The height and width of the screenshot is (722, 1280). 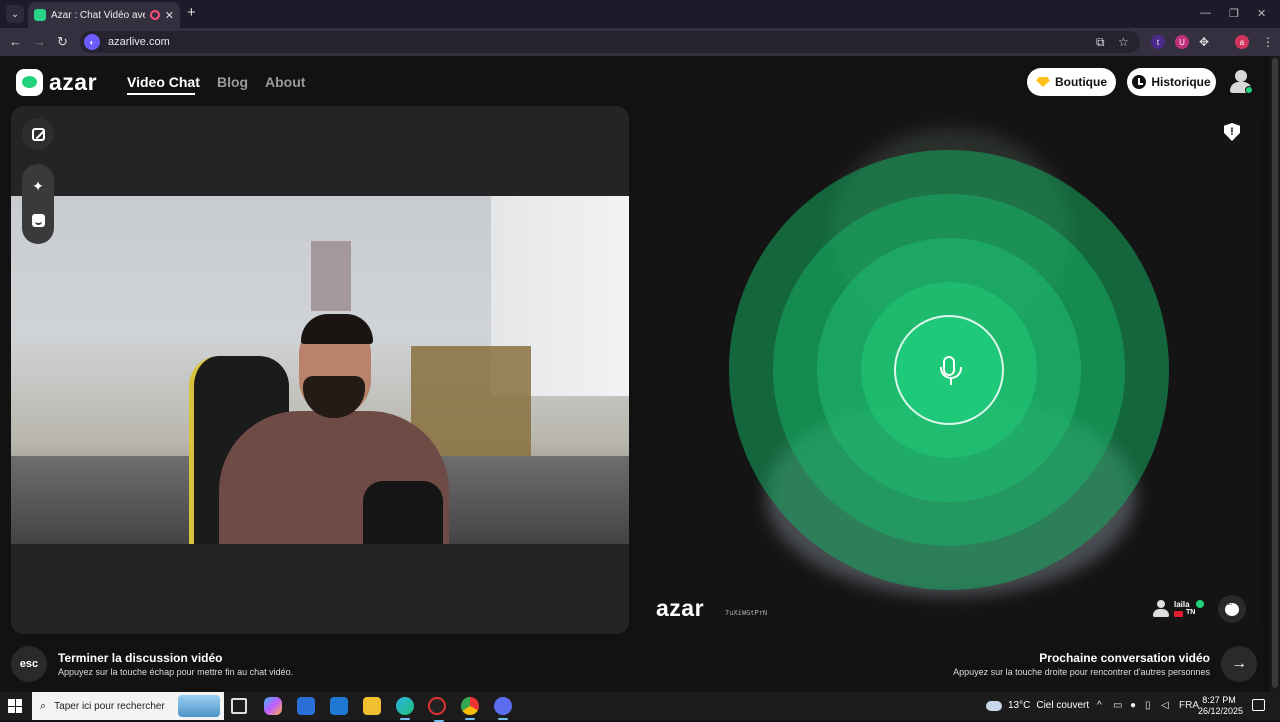 I want to click on nav-about: About, so click(x=285, y=82).